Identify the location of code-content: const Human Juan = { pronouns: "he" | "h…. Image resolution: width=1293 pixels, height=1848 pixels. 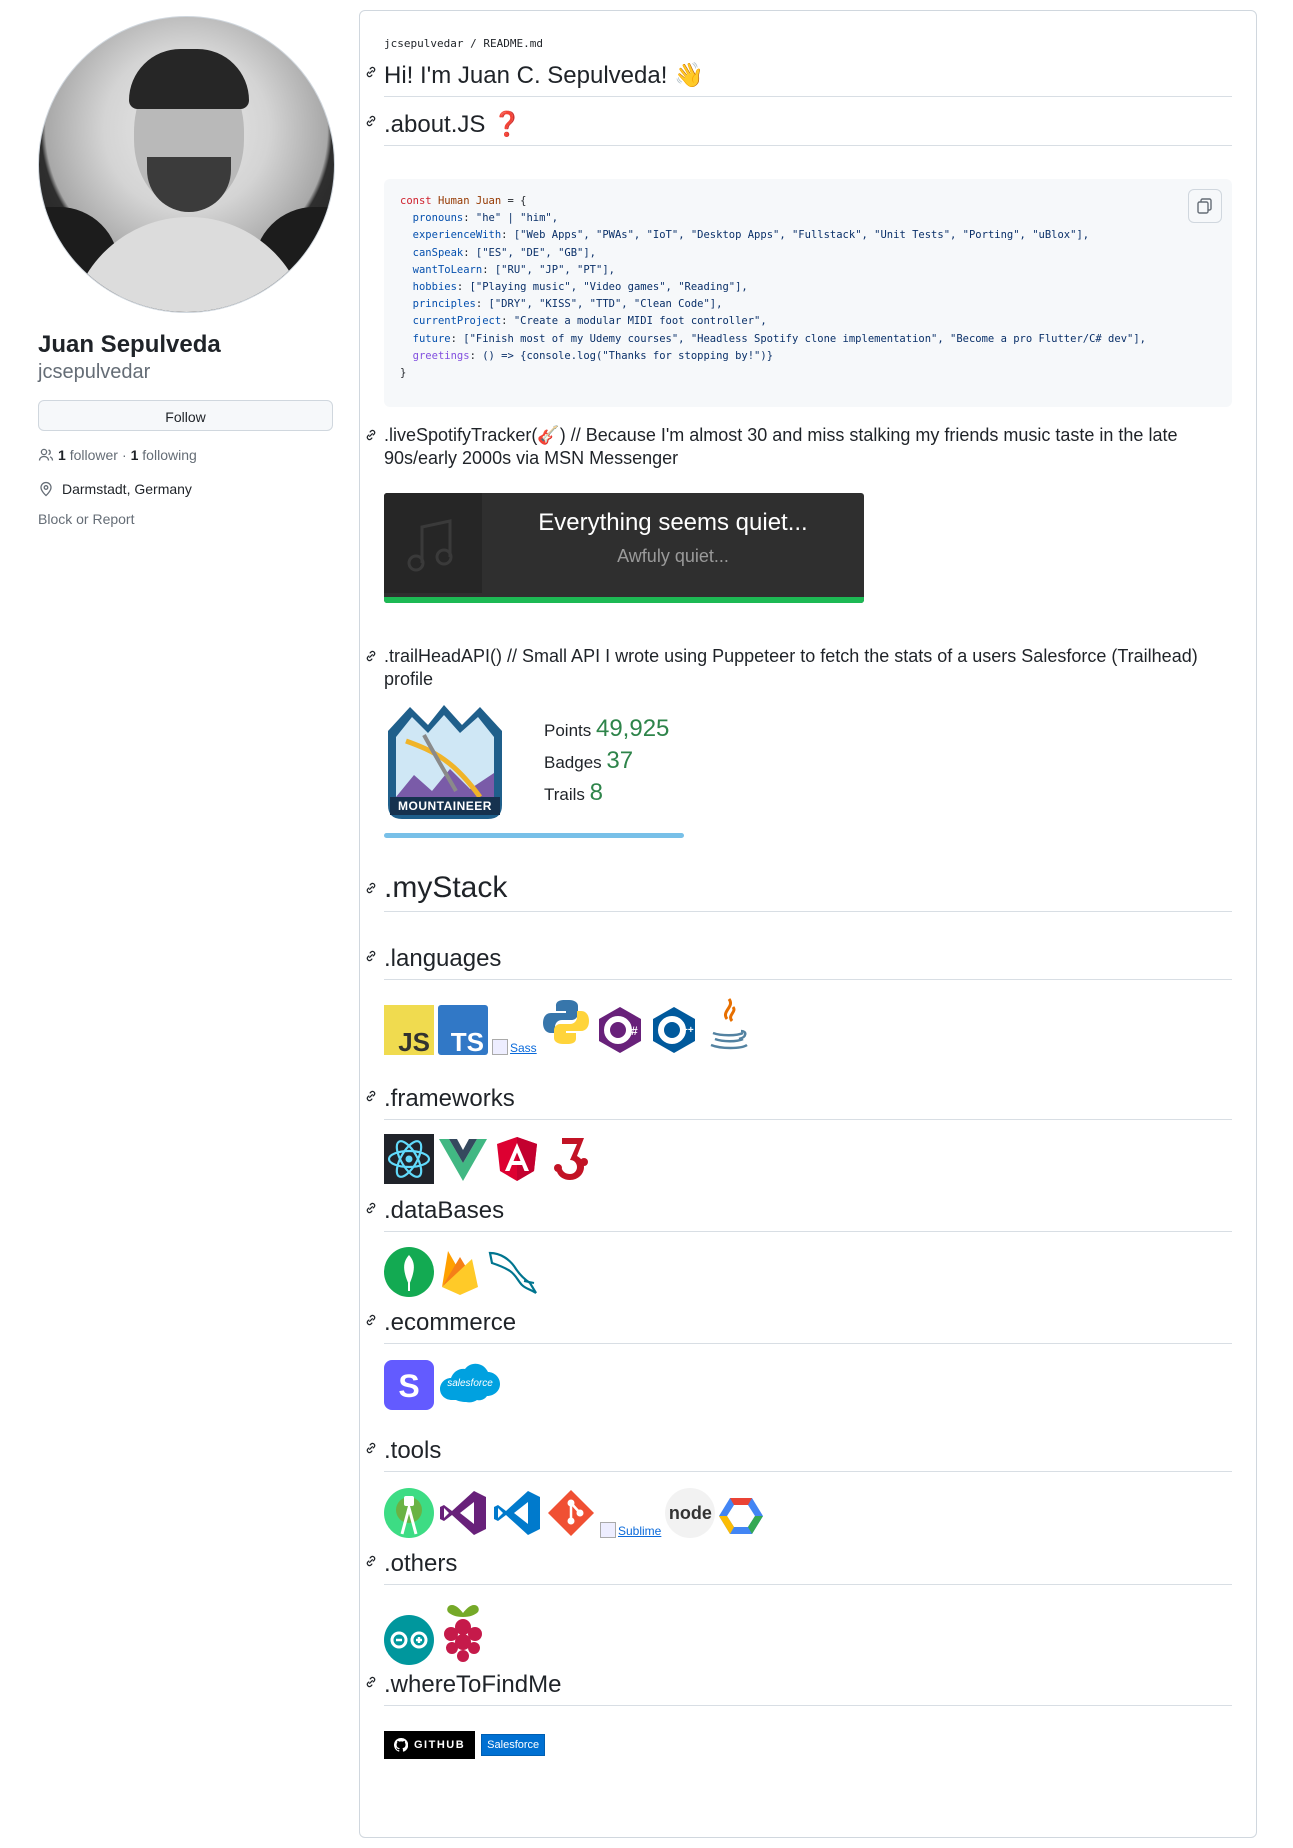
(773, 287).